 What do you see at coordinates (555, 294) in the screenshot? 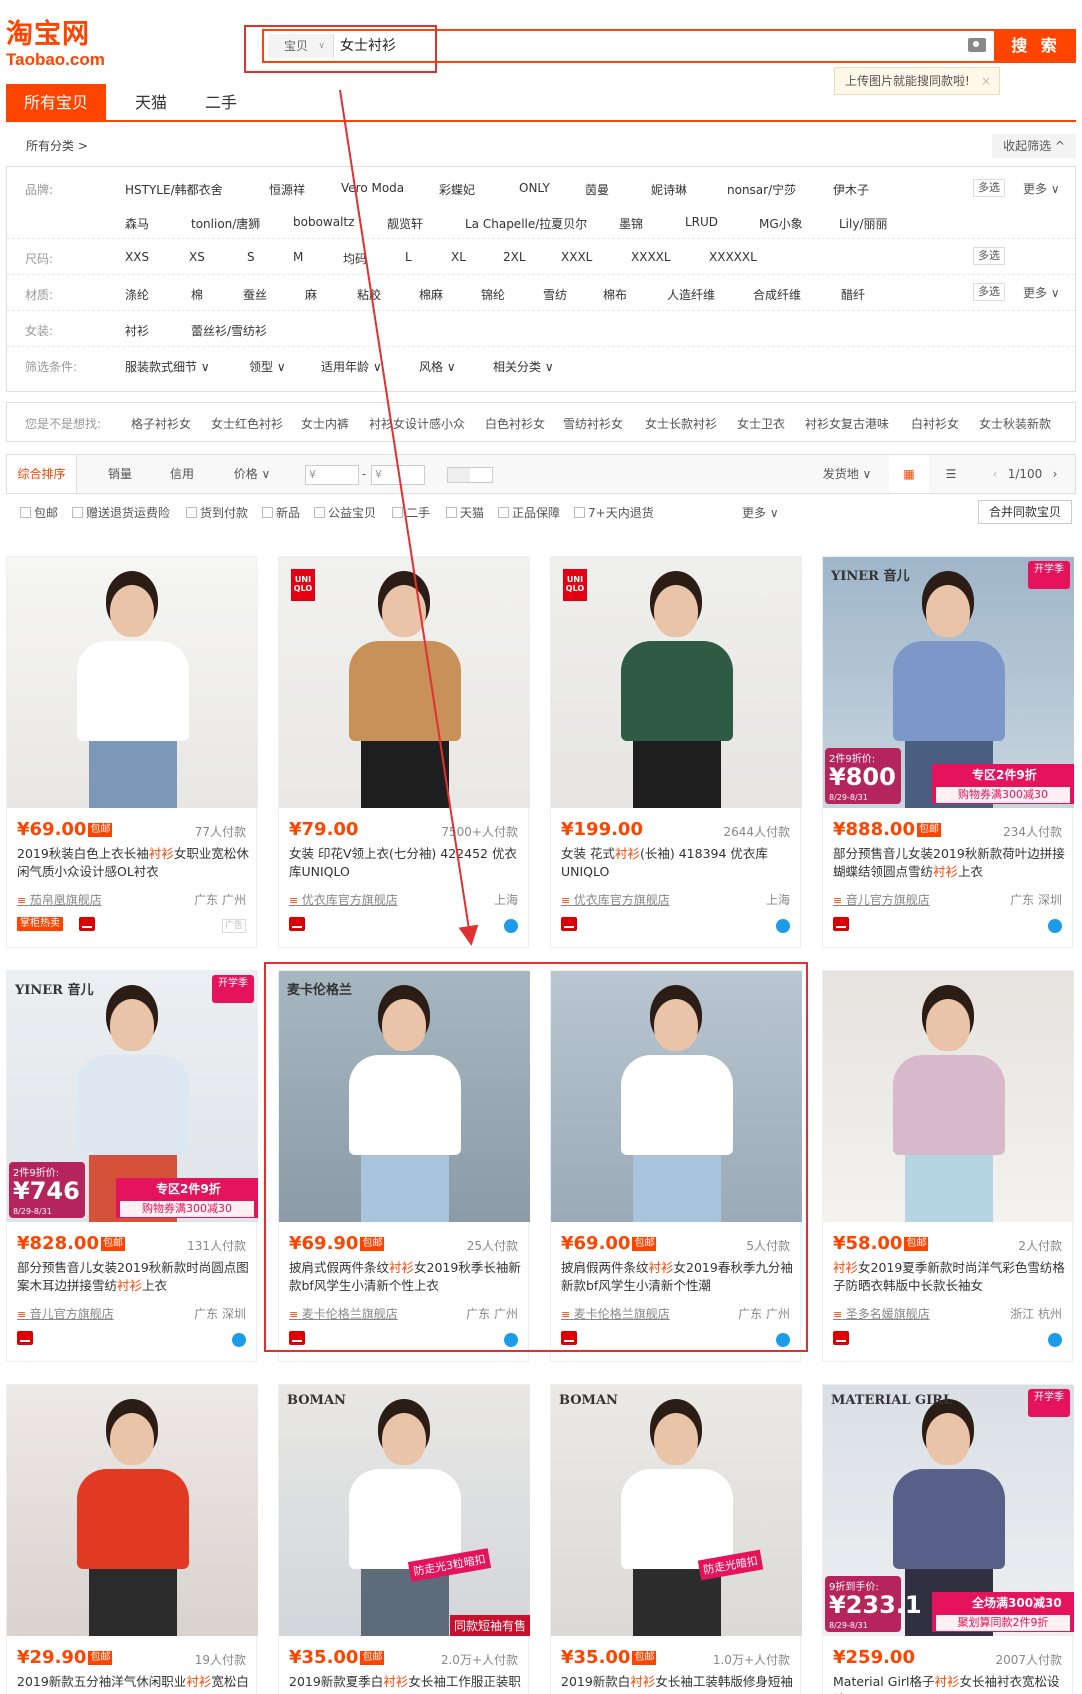
I see `material-option: 雪纺` at bounding box center [555, 294].